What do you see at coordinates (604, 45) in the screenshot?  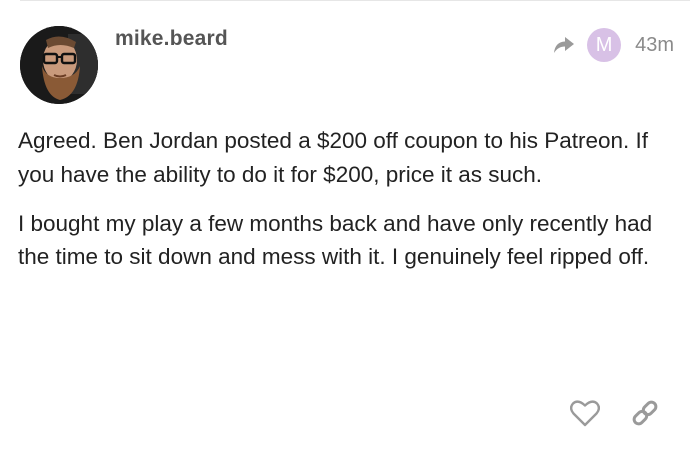 I see `user-badge: M` at bounding box center [604, 45].